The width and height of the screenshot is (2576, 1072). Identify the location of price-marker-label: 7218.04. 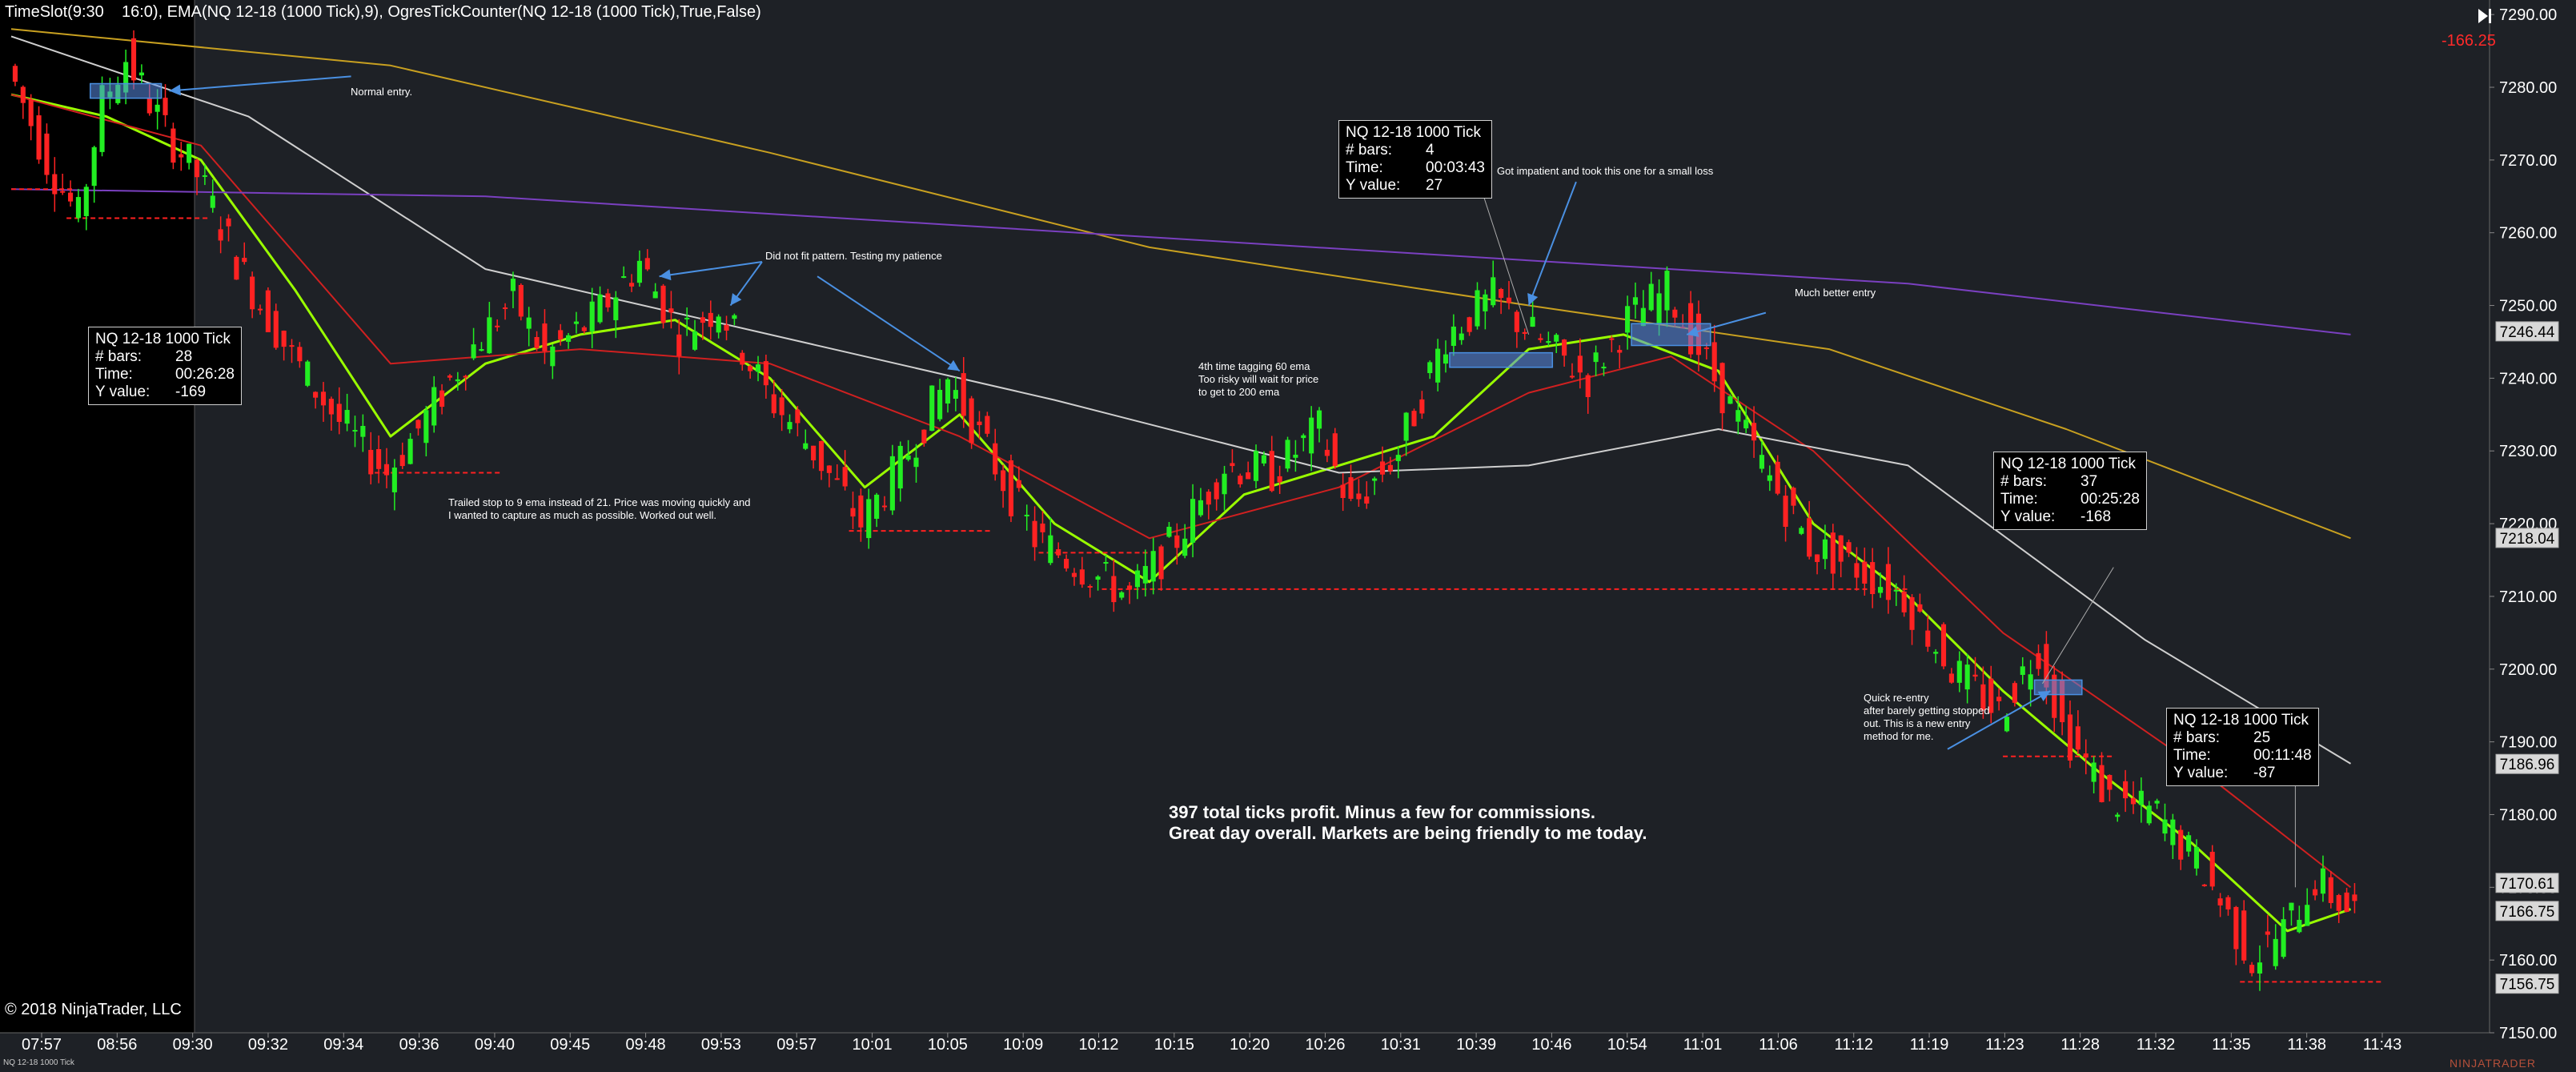
(2528, 539).